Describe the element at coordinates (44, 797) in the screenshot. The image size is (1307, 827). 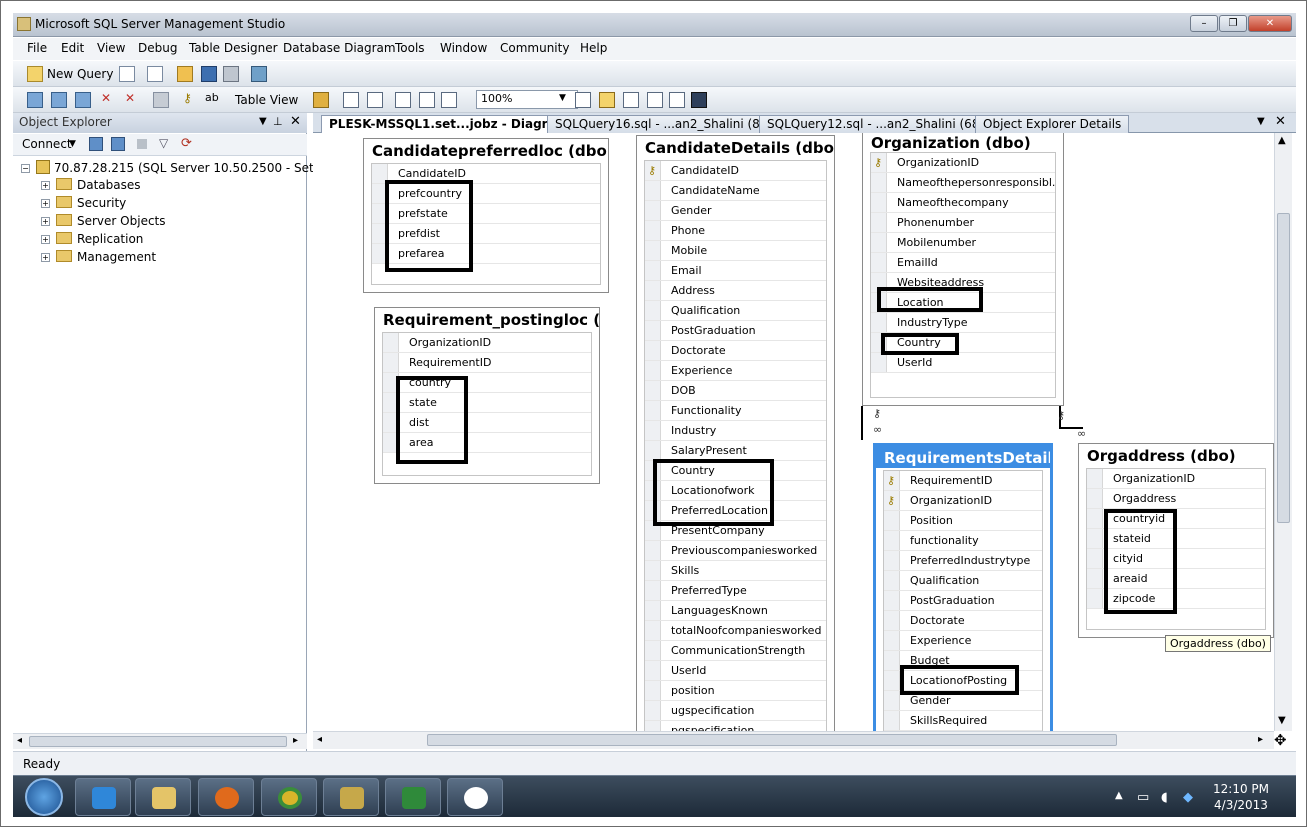
I see `start-button` at that location.